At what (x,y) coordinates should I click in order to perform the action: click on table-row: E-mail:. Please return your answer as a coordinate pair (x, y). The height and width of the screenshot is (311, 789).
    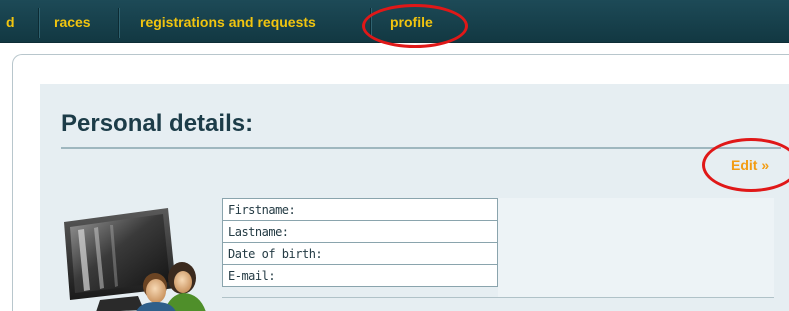
    Looking at the image, I should click on (360, 275).